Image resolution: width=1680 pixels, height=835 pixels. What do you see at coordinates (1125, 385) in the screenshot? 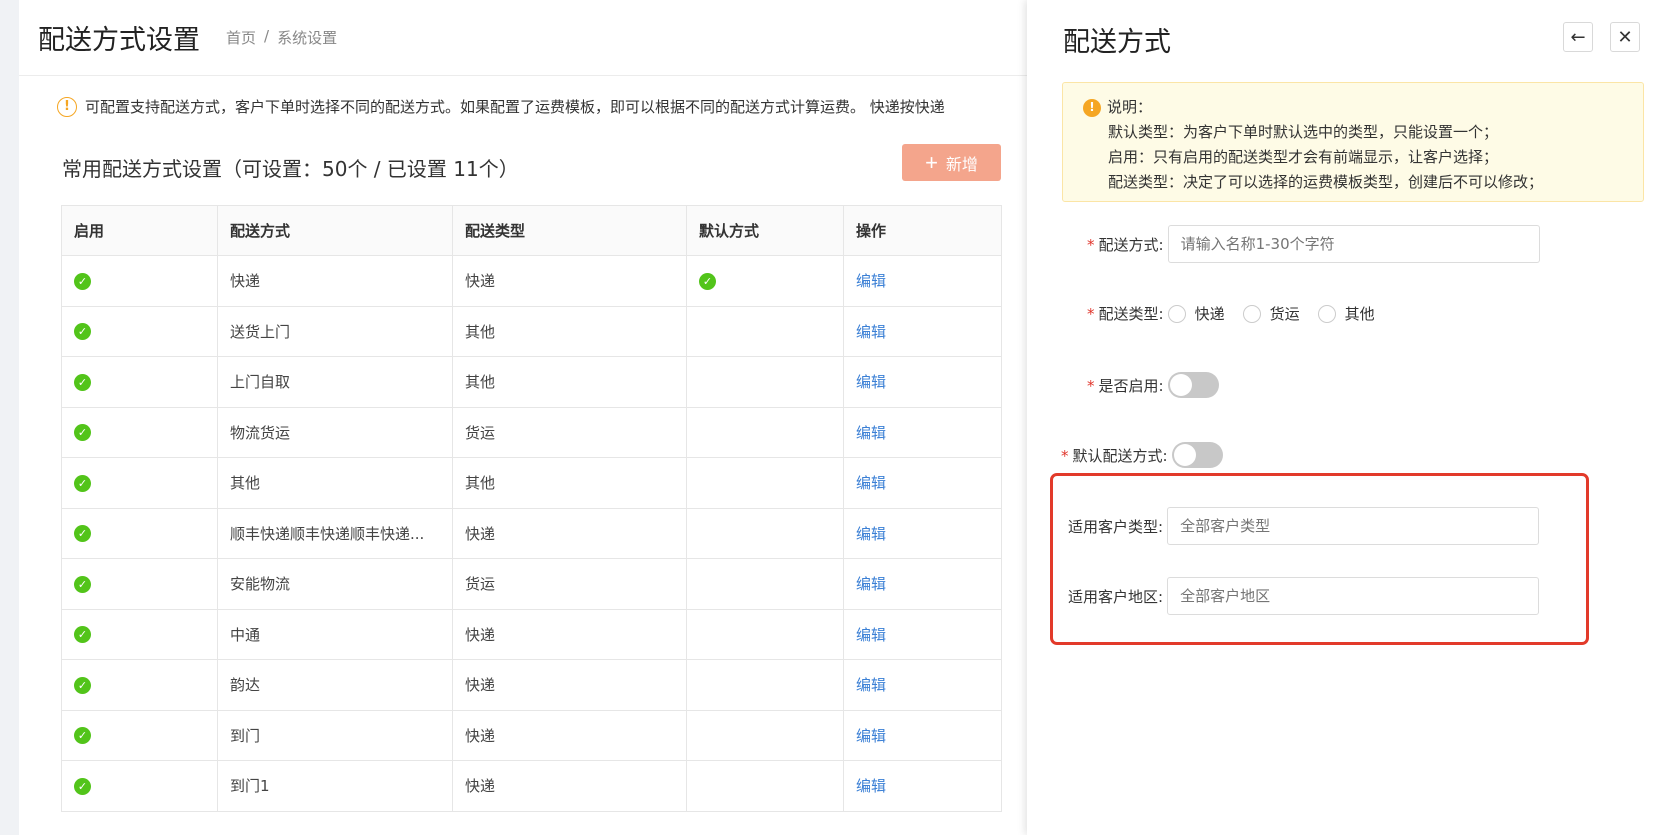
I see `enabled-label: * 是否启用:` at bounding box center [1125, 385].